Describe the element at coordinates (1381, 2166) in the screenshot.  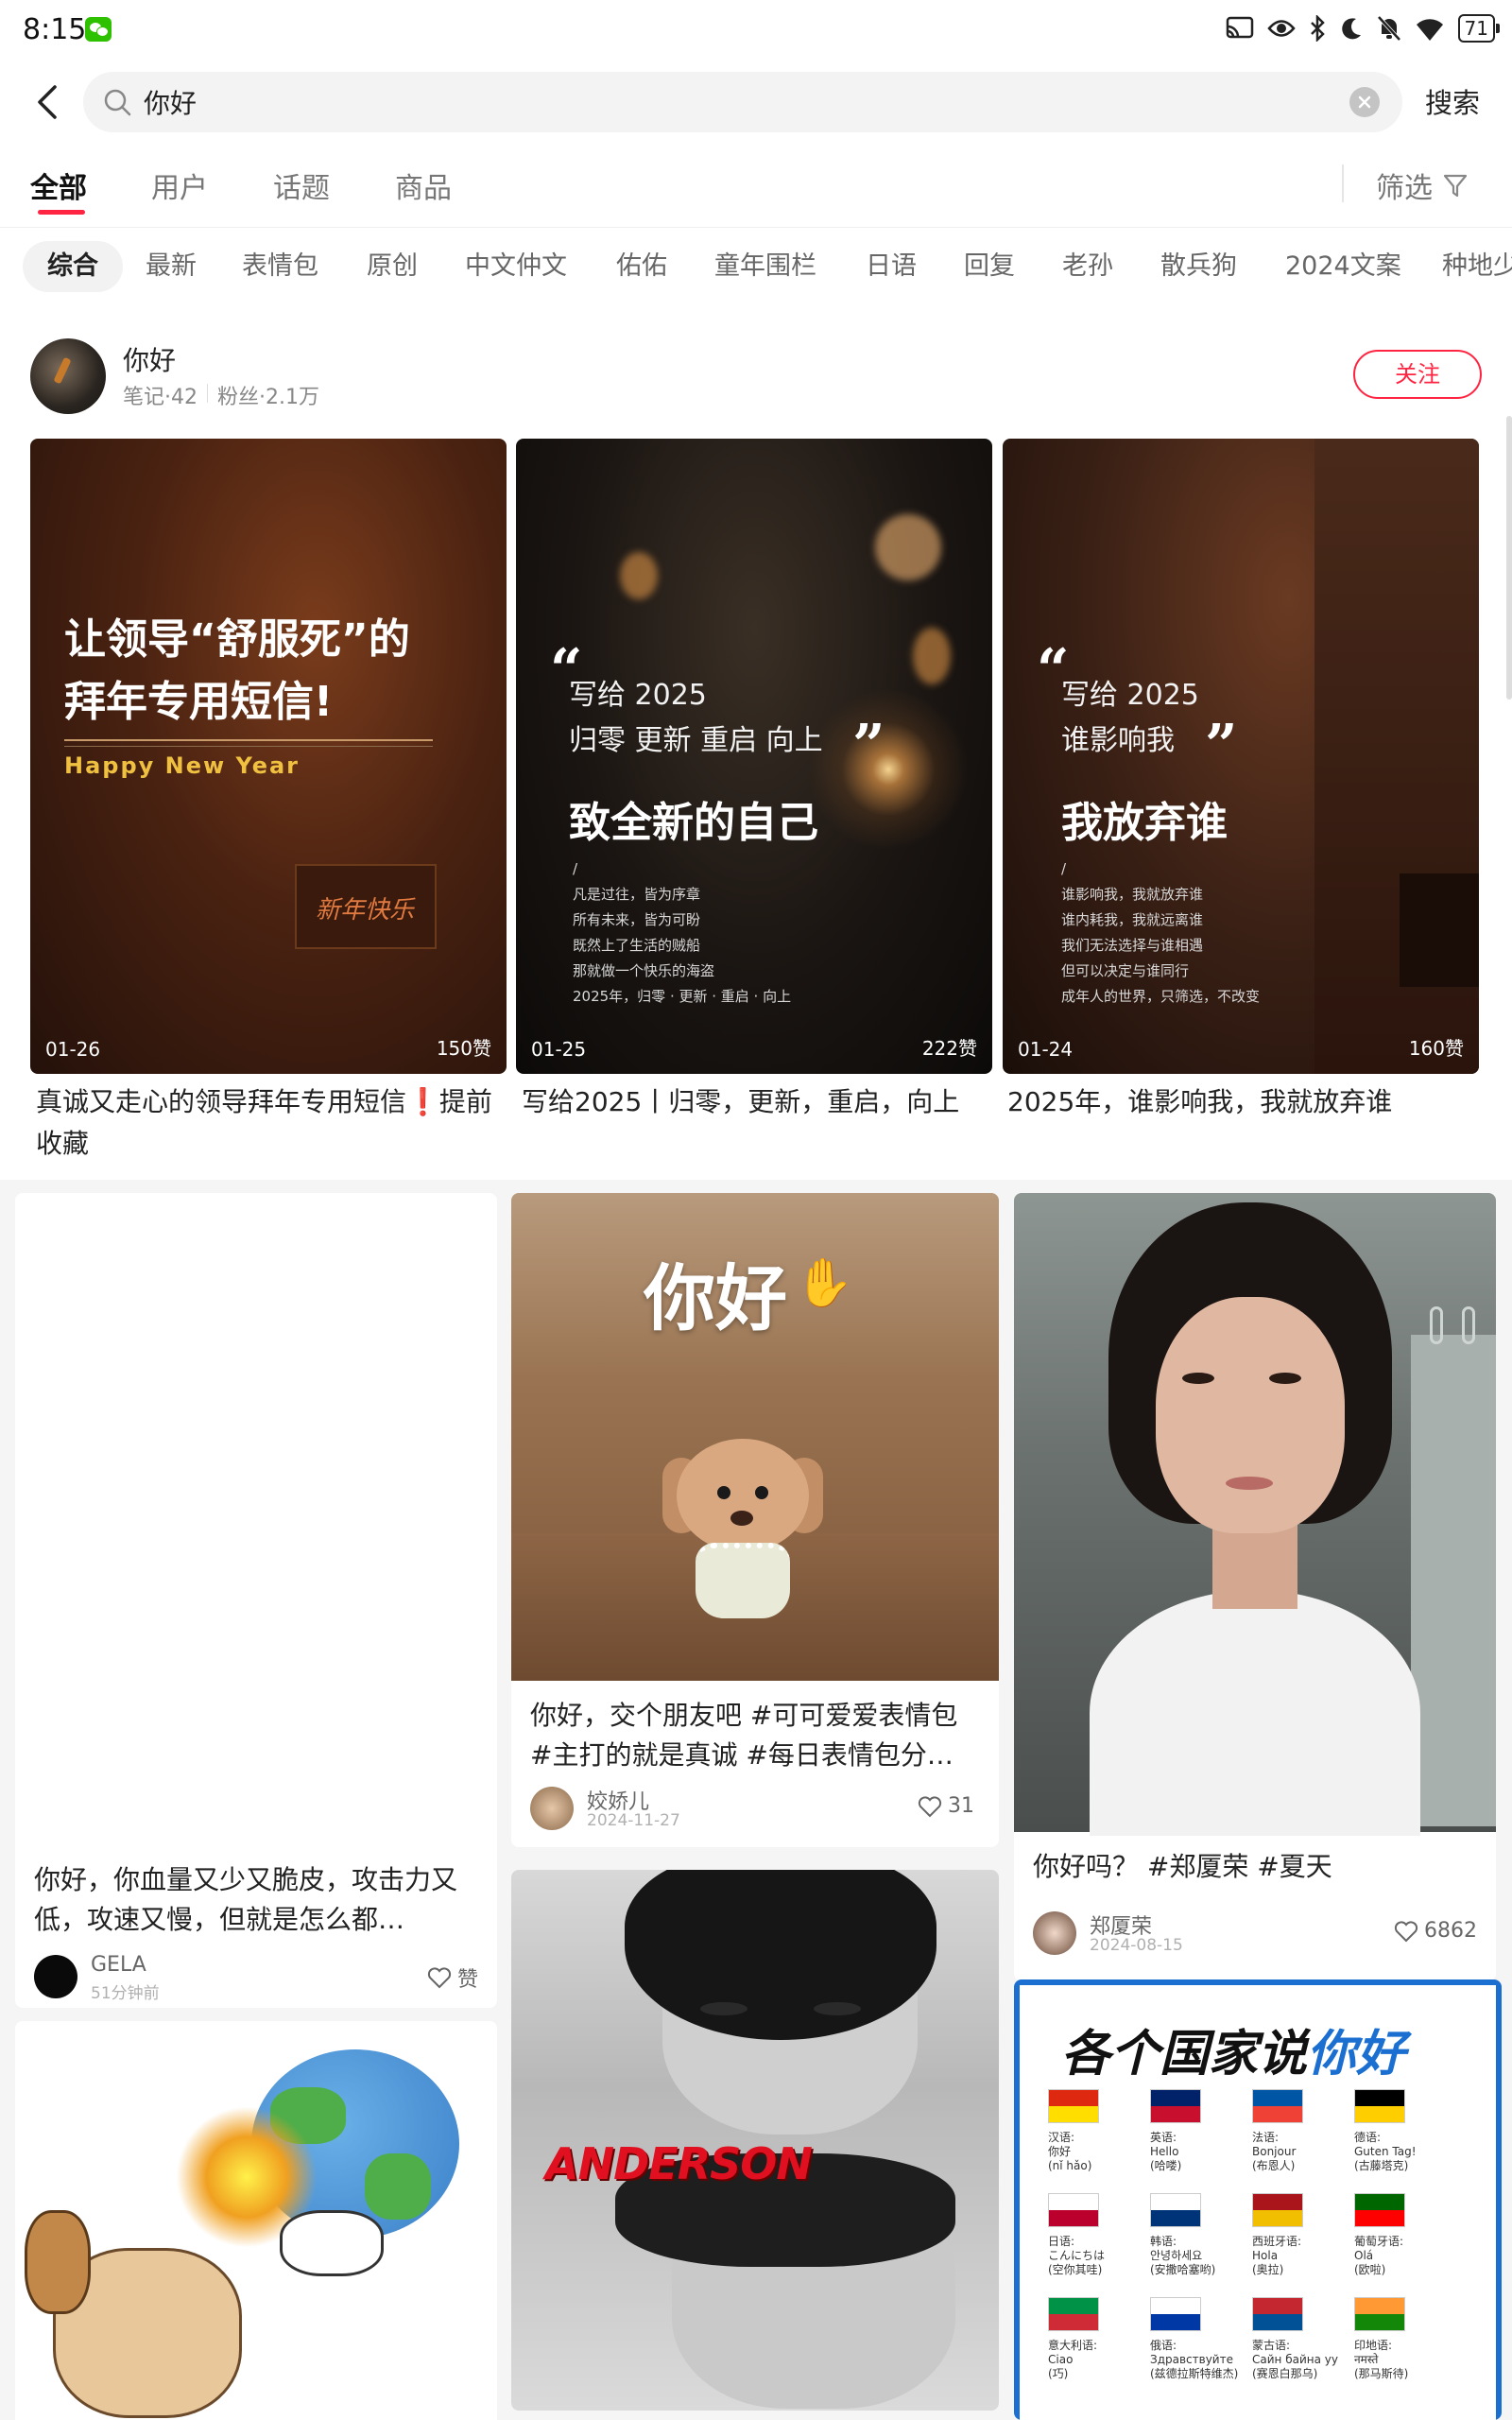
I see `flag-label-pron: (古藤塔克)` at that location.